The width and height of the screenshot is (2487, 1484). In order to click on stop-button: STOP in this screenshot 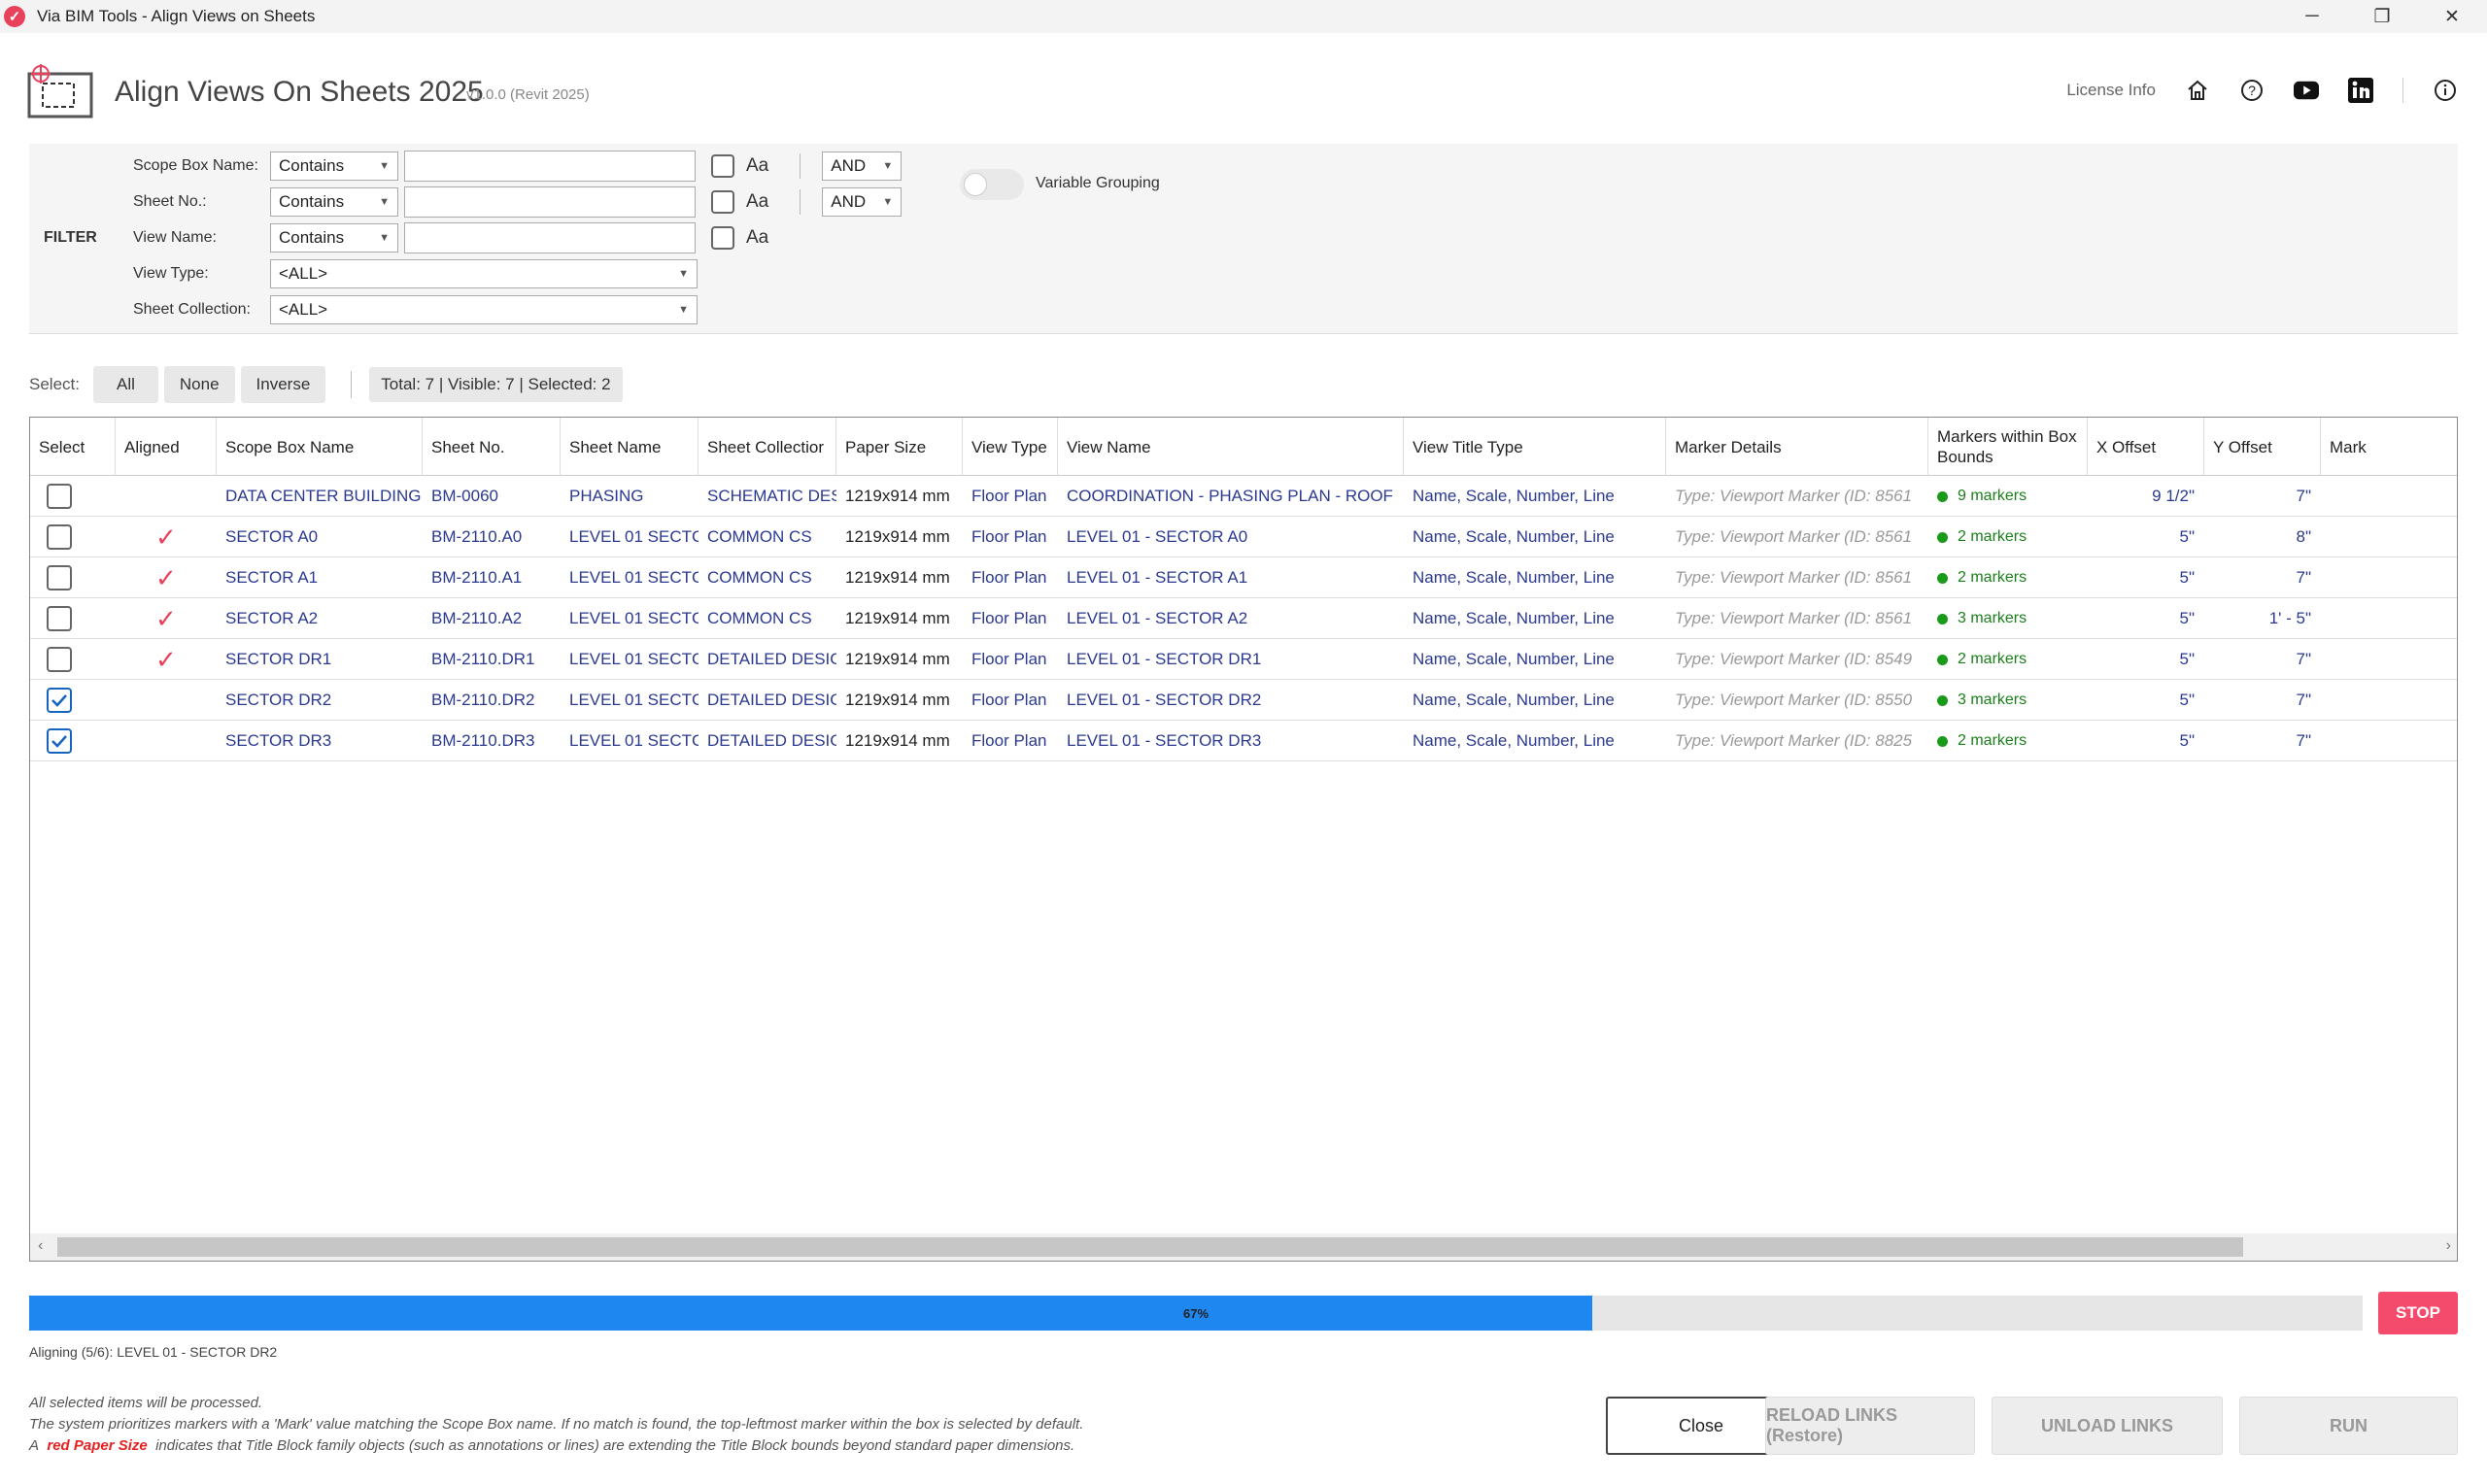, I will do `click(2418, 1313)`.